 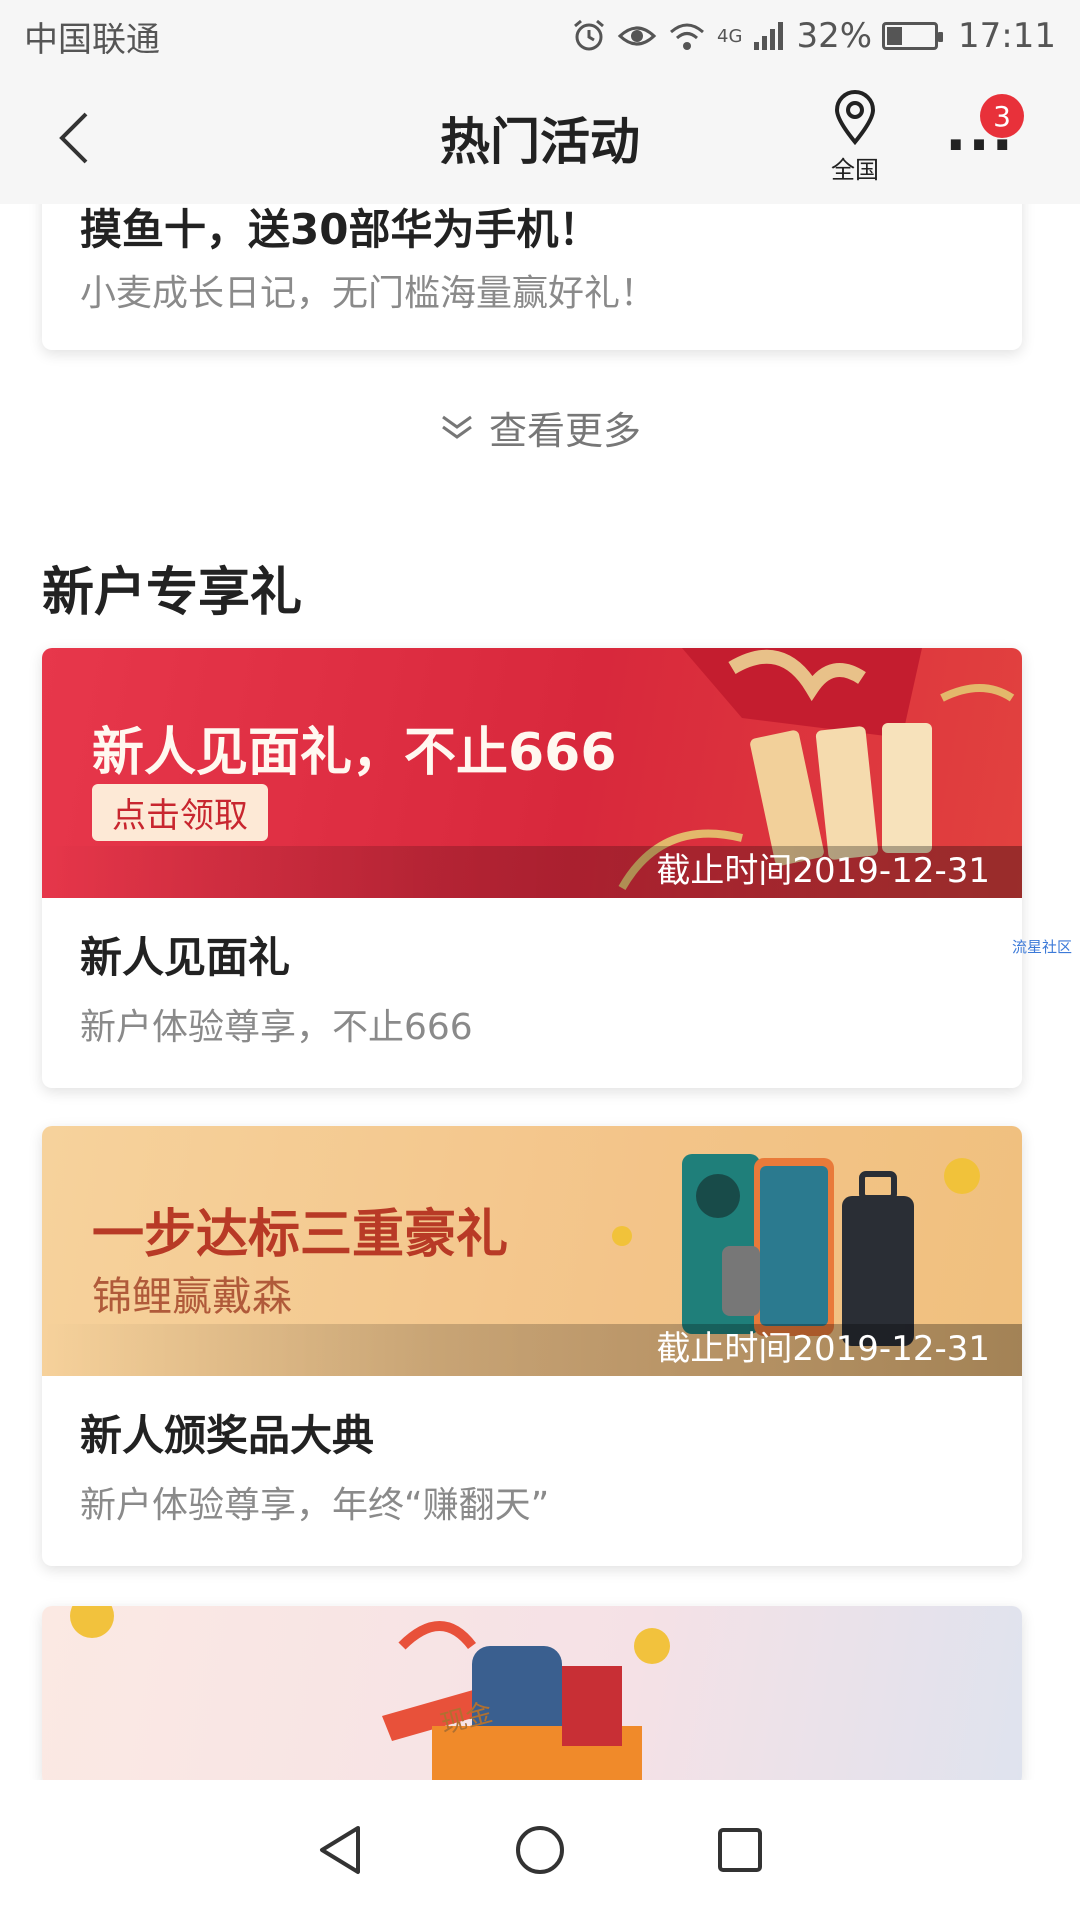 What do you see at coordinates (564, 431) in the screenshot?
I see `see-more-label: 查看更多` at bounding box center [564, 431].